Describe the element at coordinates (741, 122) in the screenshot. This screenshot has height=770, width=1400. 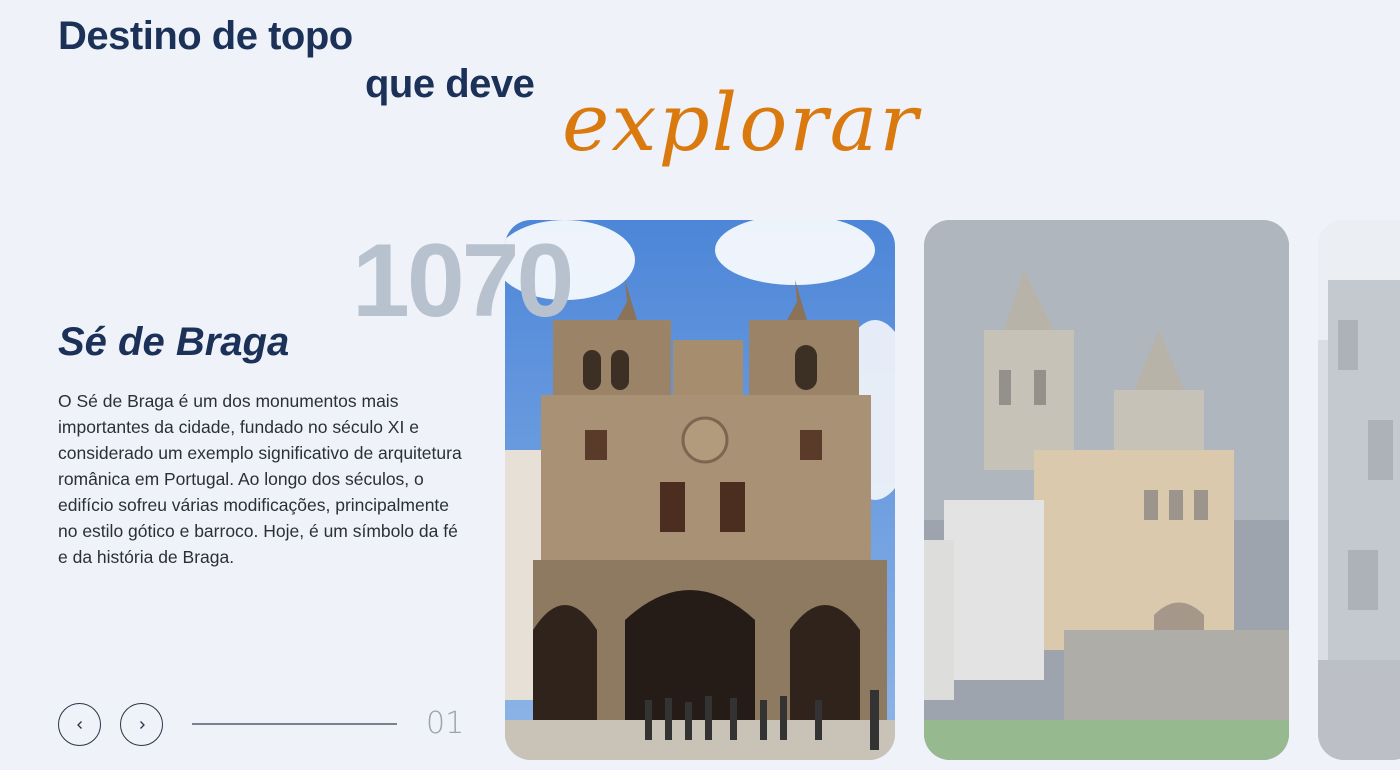
I see `heading-accent: explorar` at that location.